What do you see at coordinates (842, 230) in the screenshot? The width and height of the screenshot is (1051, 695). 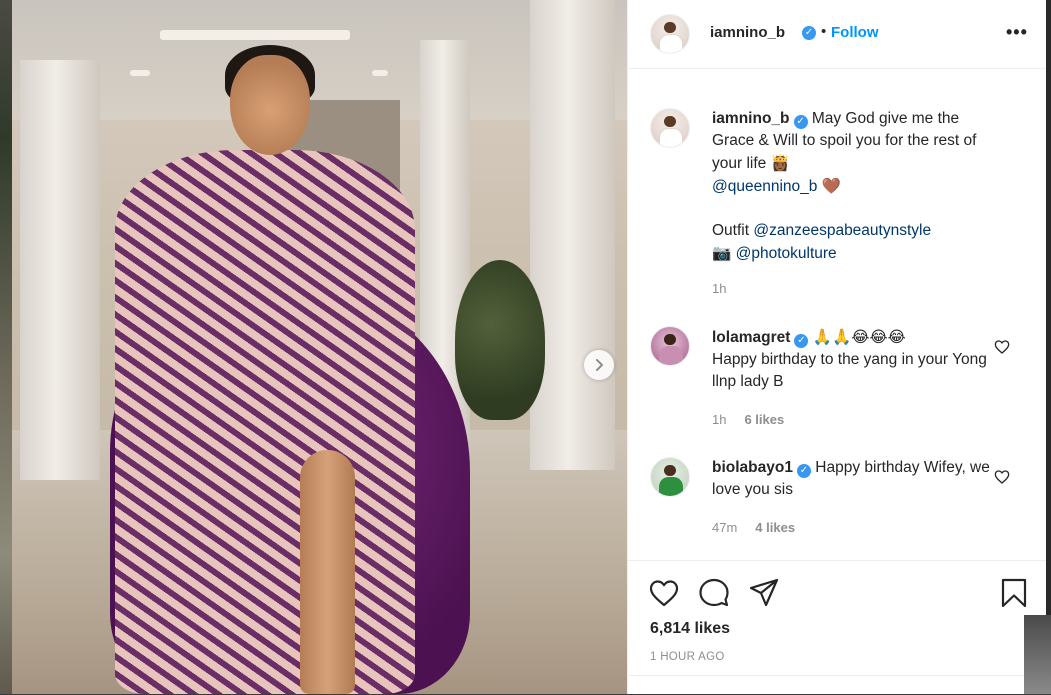 I see `mention-zanzeespa: @zanzeespabeautynstyle` at bounding box center [842, 230].